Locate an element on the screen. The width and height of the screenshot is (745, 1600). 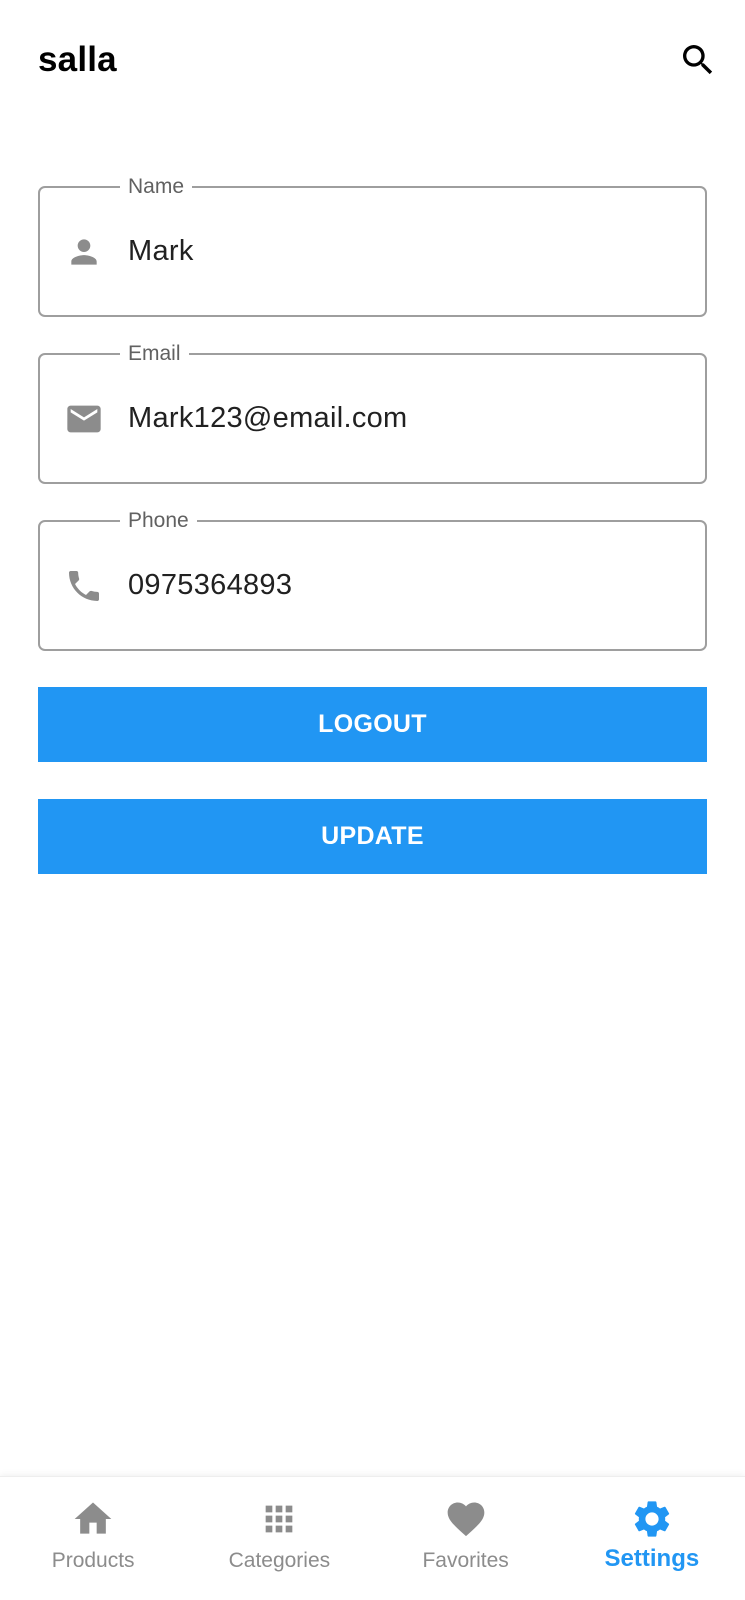
search-button is located at coordinates (698, 60).